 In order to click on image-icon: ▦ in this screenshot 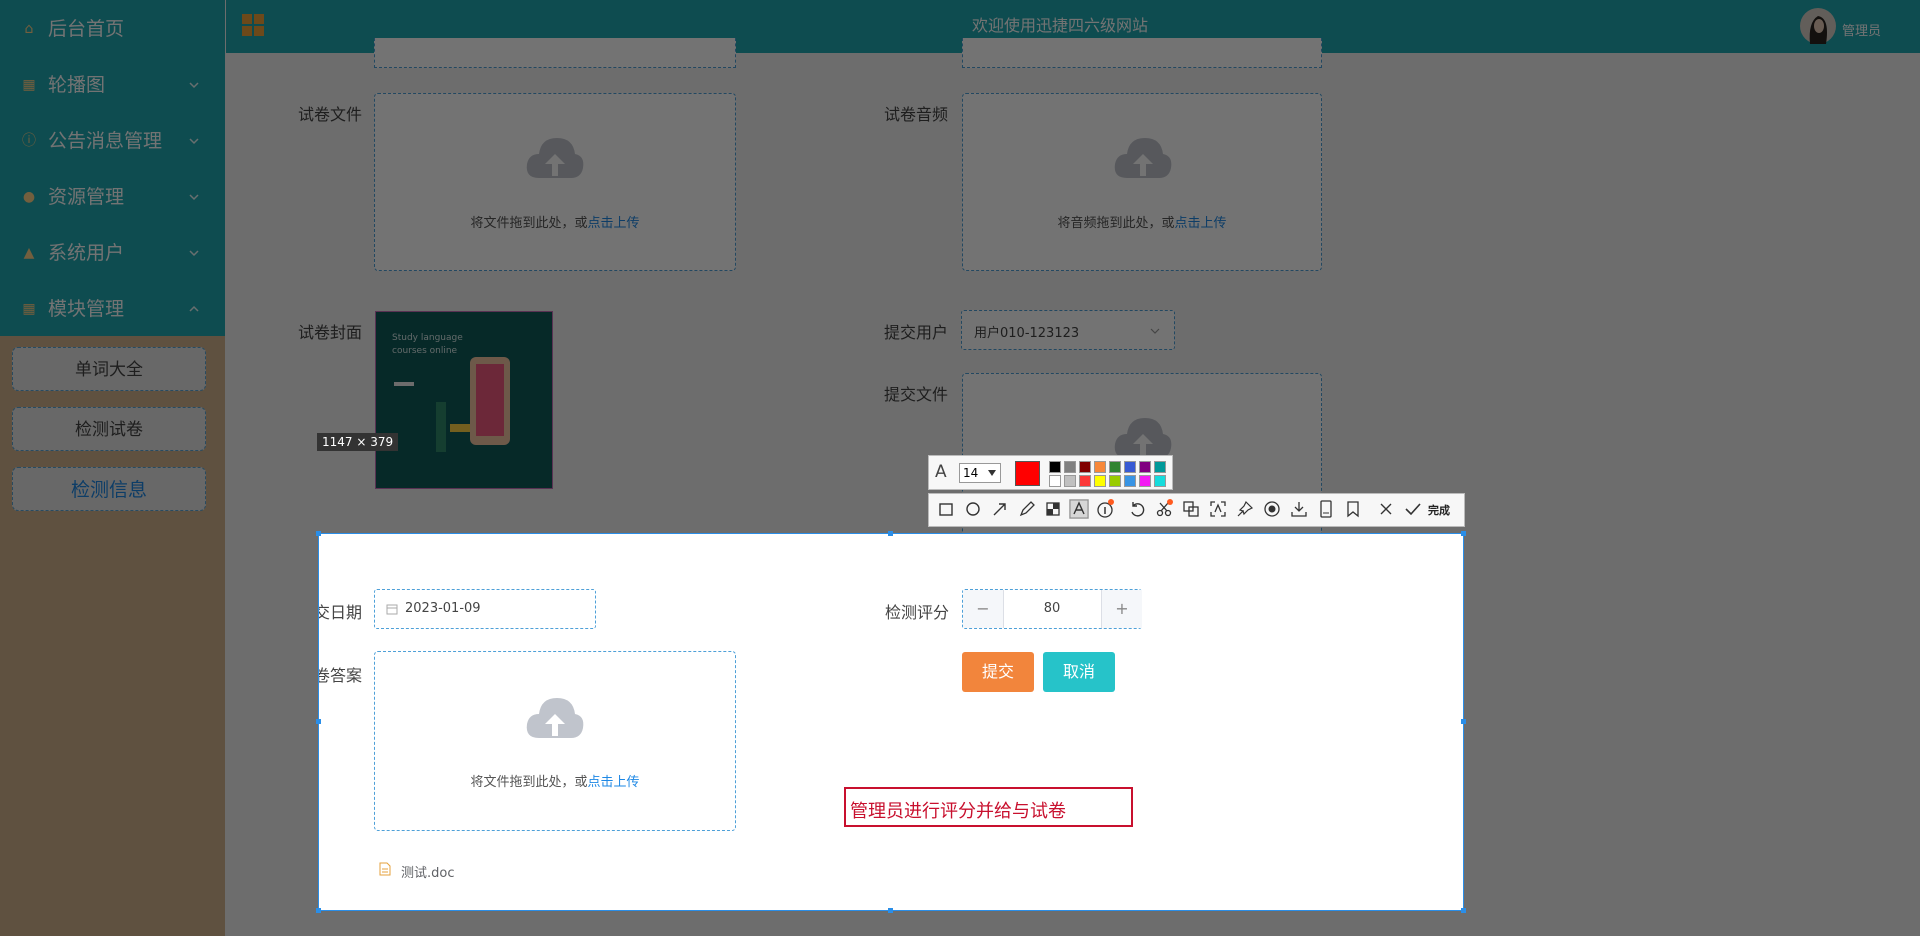, I will do `click(29, 85)`.